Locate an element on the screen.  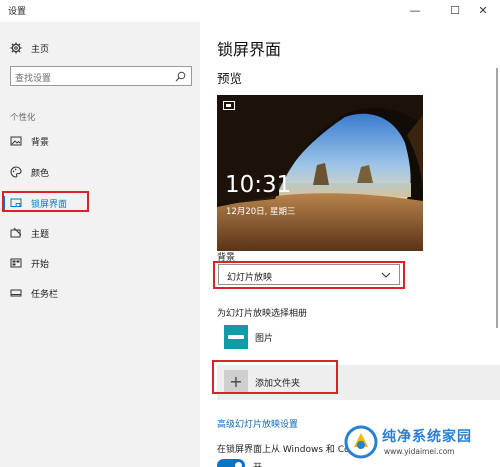
lock-screen-preview: 10:31 12月20日, 星期三 is located at coordinates (320, 173).